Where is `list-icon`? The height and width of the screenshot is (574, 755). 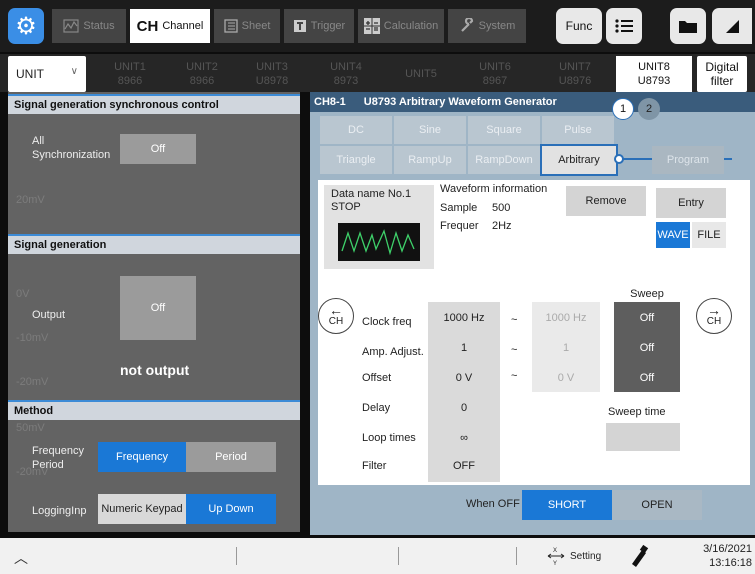
list-icon is located at coordinates (624, 26).